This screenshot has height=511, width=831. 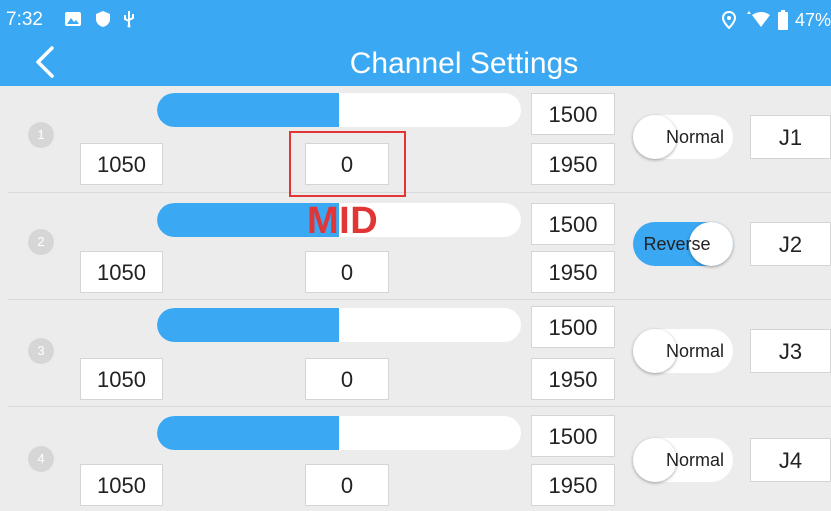 What do you see at coordinates (758, 19) in the screenshot?
I see `wifi-icon` at bounding box center [758, 19].